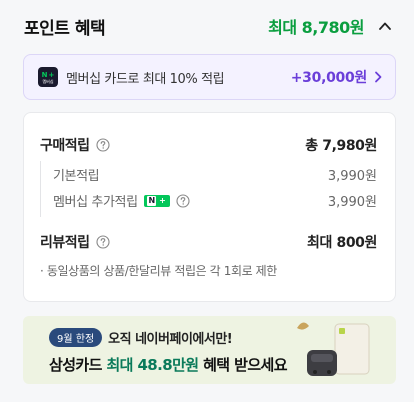 The height and width of the screenshot is (402, 414). What do you see at coordinates (170, 339) in the screenshot?
I see `banner-subtitle: 오직 네이버페이에서만!` at bounding box center [170, 339].